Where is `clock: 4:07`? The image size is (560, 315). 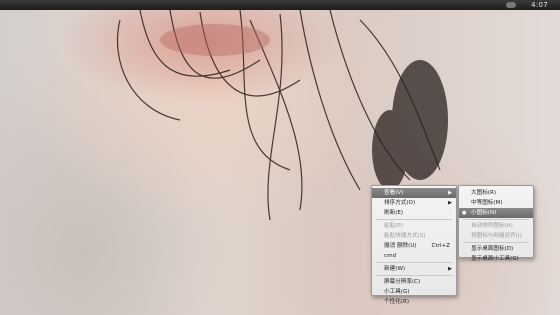 clock: 4:07 is located at coordinates (539, 5).